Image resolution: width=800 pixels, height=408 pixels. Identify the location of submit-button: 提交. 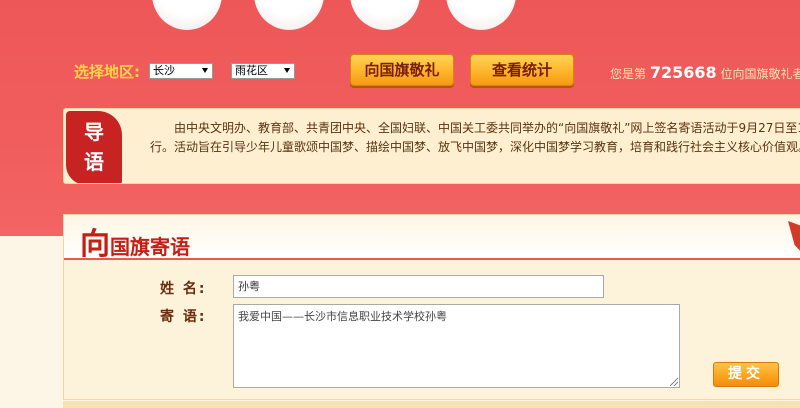
(746, 374).